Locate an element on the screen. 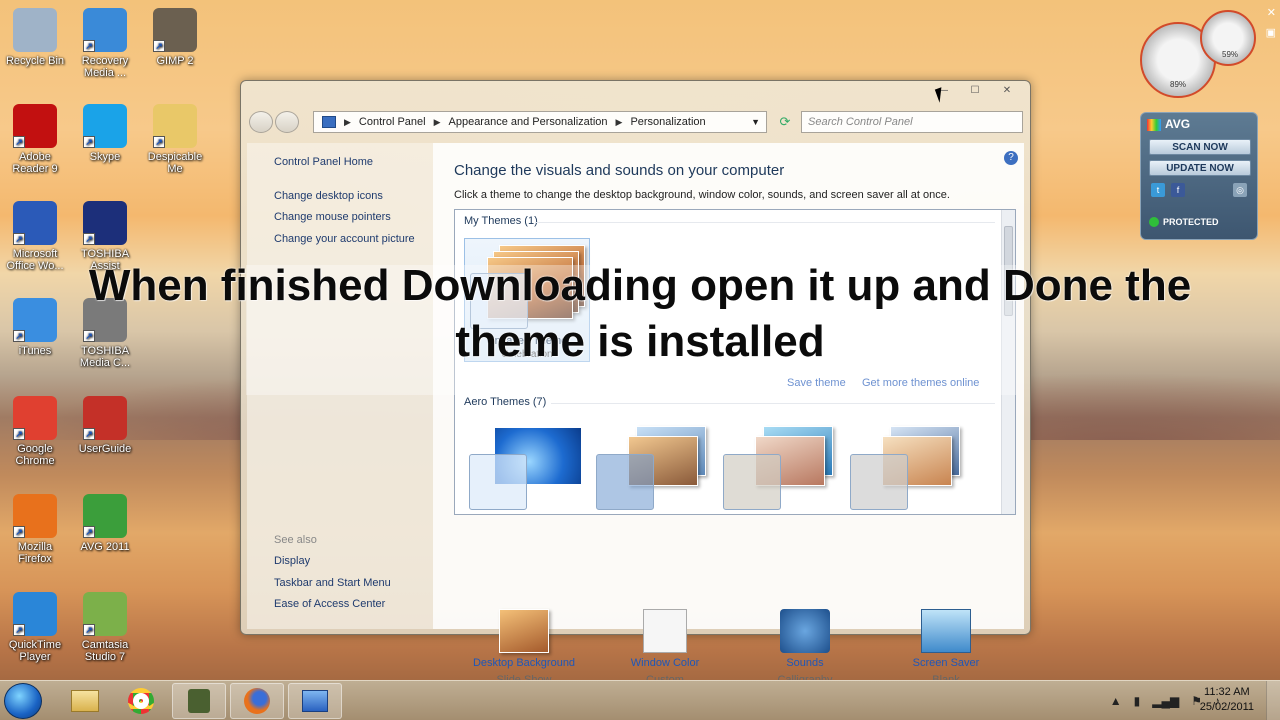  clock: 11:32 AM 25/02/2011 is located at coordinates (1227, 700).